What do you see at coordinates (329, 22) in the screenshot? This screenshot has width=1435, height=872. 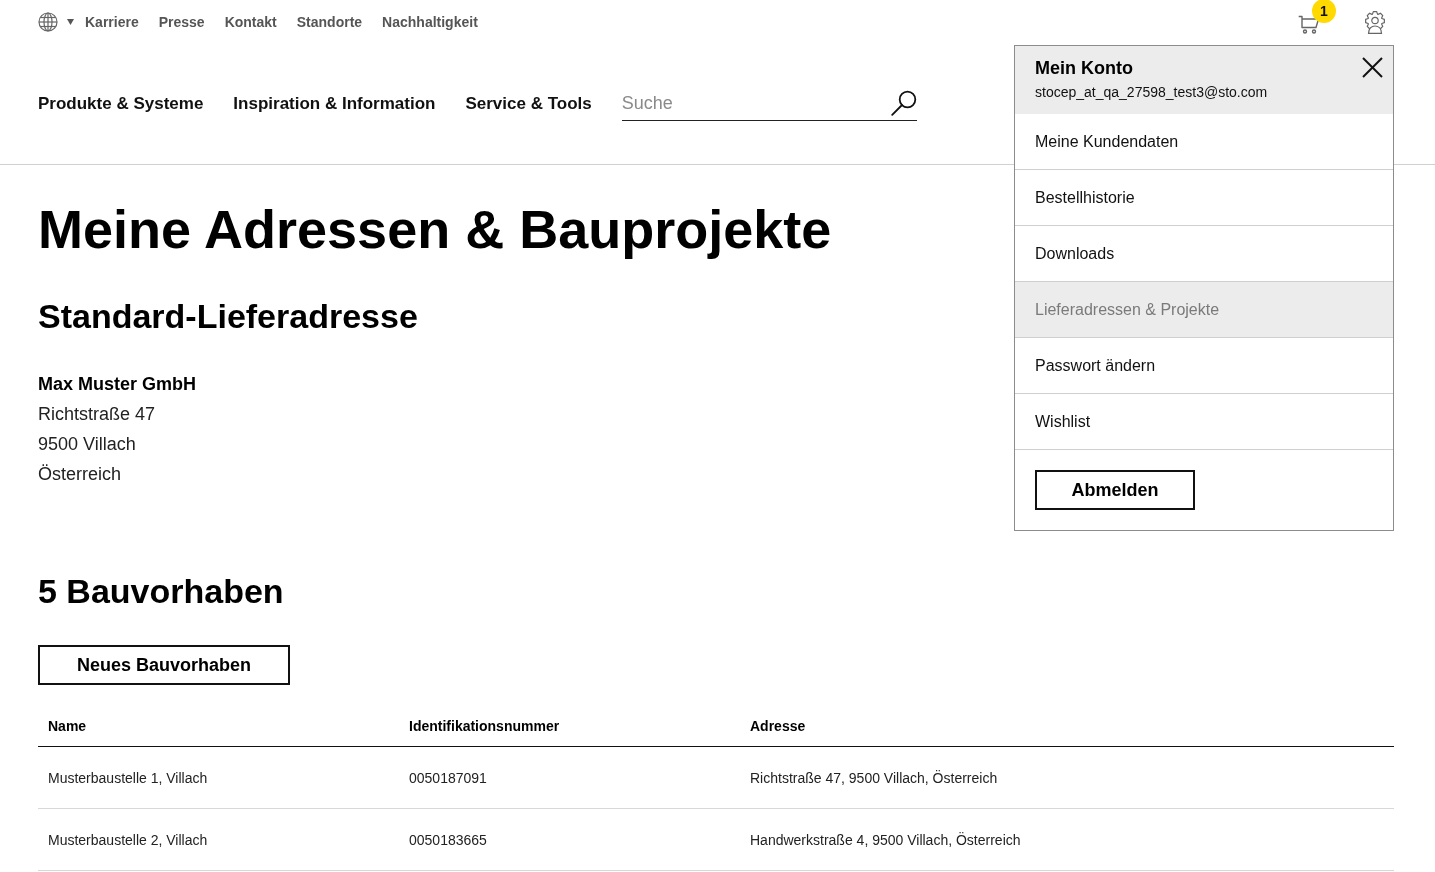 I see `top-link: Standorte` at bounding box center [329, 22].